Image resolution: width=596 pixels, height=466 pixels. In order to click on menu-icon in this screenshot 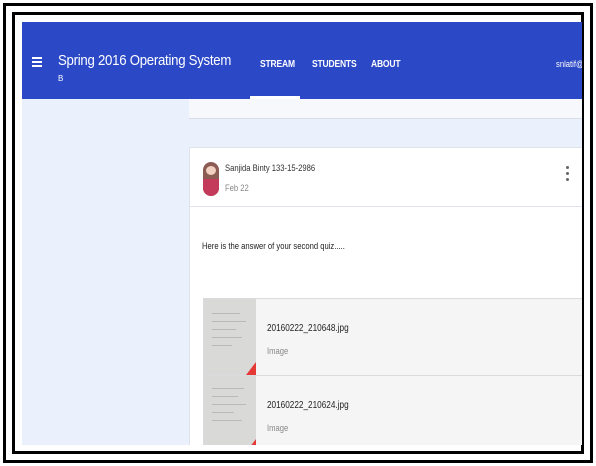, I will do `click(37, 62)`.